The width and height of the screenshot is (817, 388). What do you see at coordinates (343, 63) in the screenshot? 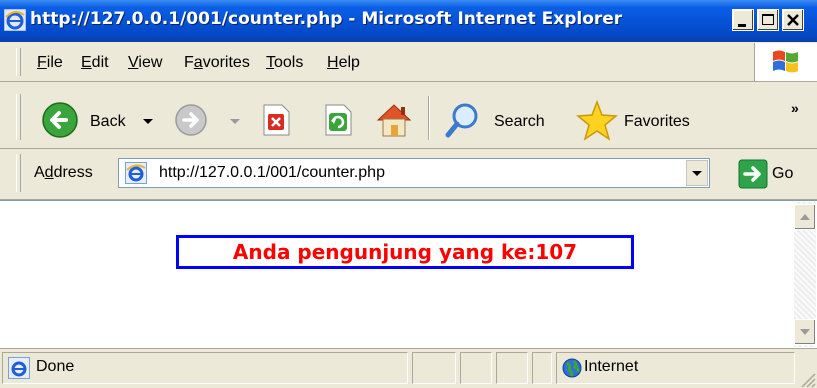
I see `menu-help: Help` at bounding box center [343, 63].